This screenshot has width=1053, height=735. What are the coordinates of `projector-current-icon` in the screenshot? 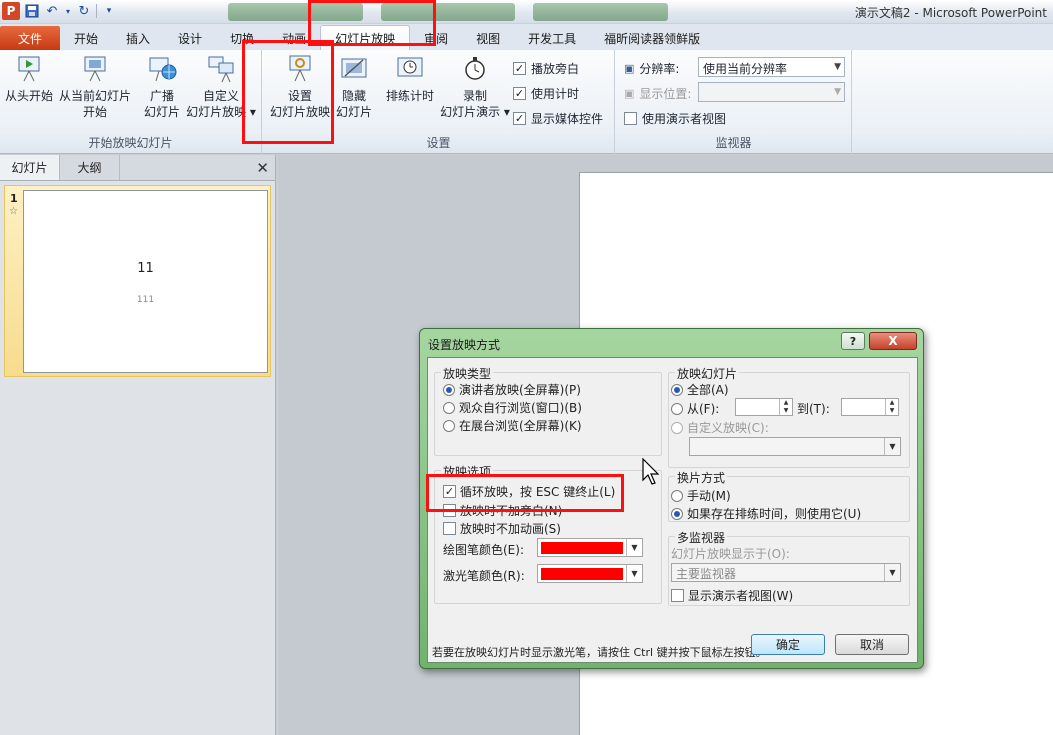 It's located at (95, 69).